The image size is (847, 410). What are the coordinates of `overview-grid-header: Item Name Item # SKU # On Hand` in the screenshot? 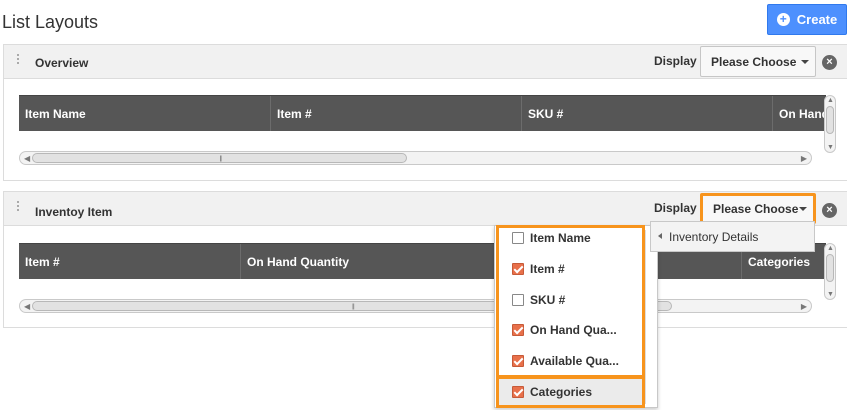 It's located at (422, 113).